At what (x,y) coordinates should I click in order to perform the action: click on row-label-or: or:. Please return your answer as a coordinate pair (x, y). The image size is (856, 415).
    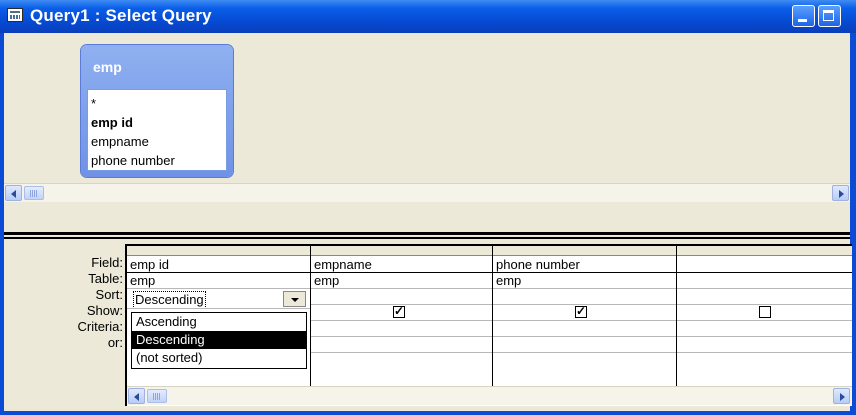
    Looking at the image, I should click on (115, 342).